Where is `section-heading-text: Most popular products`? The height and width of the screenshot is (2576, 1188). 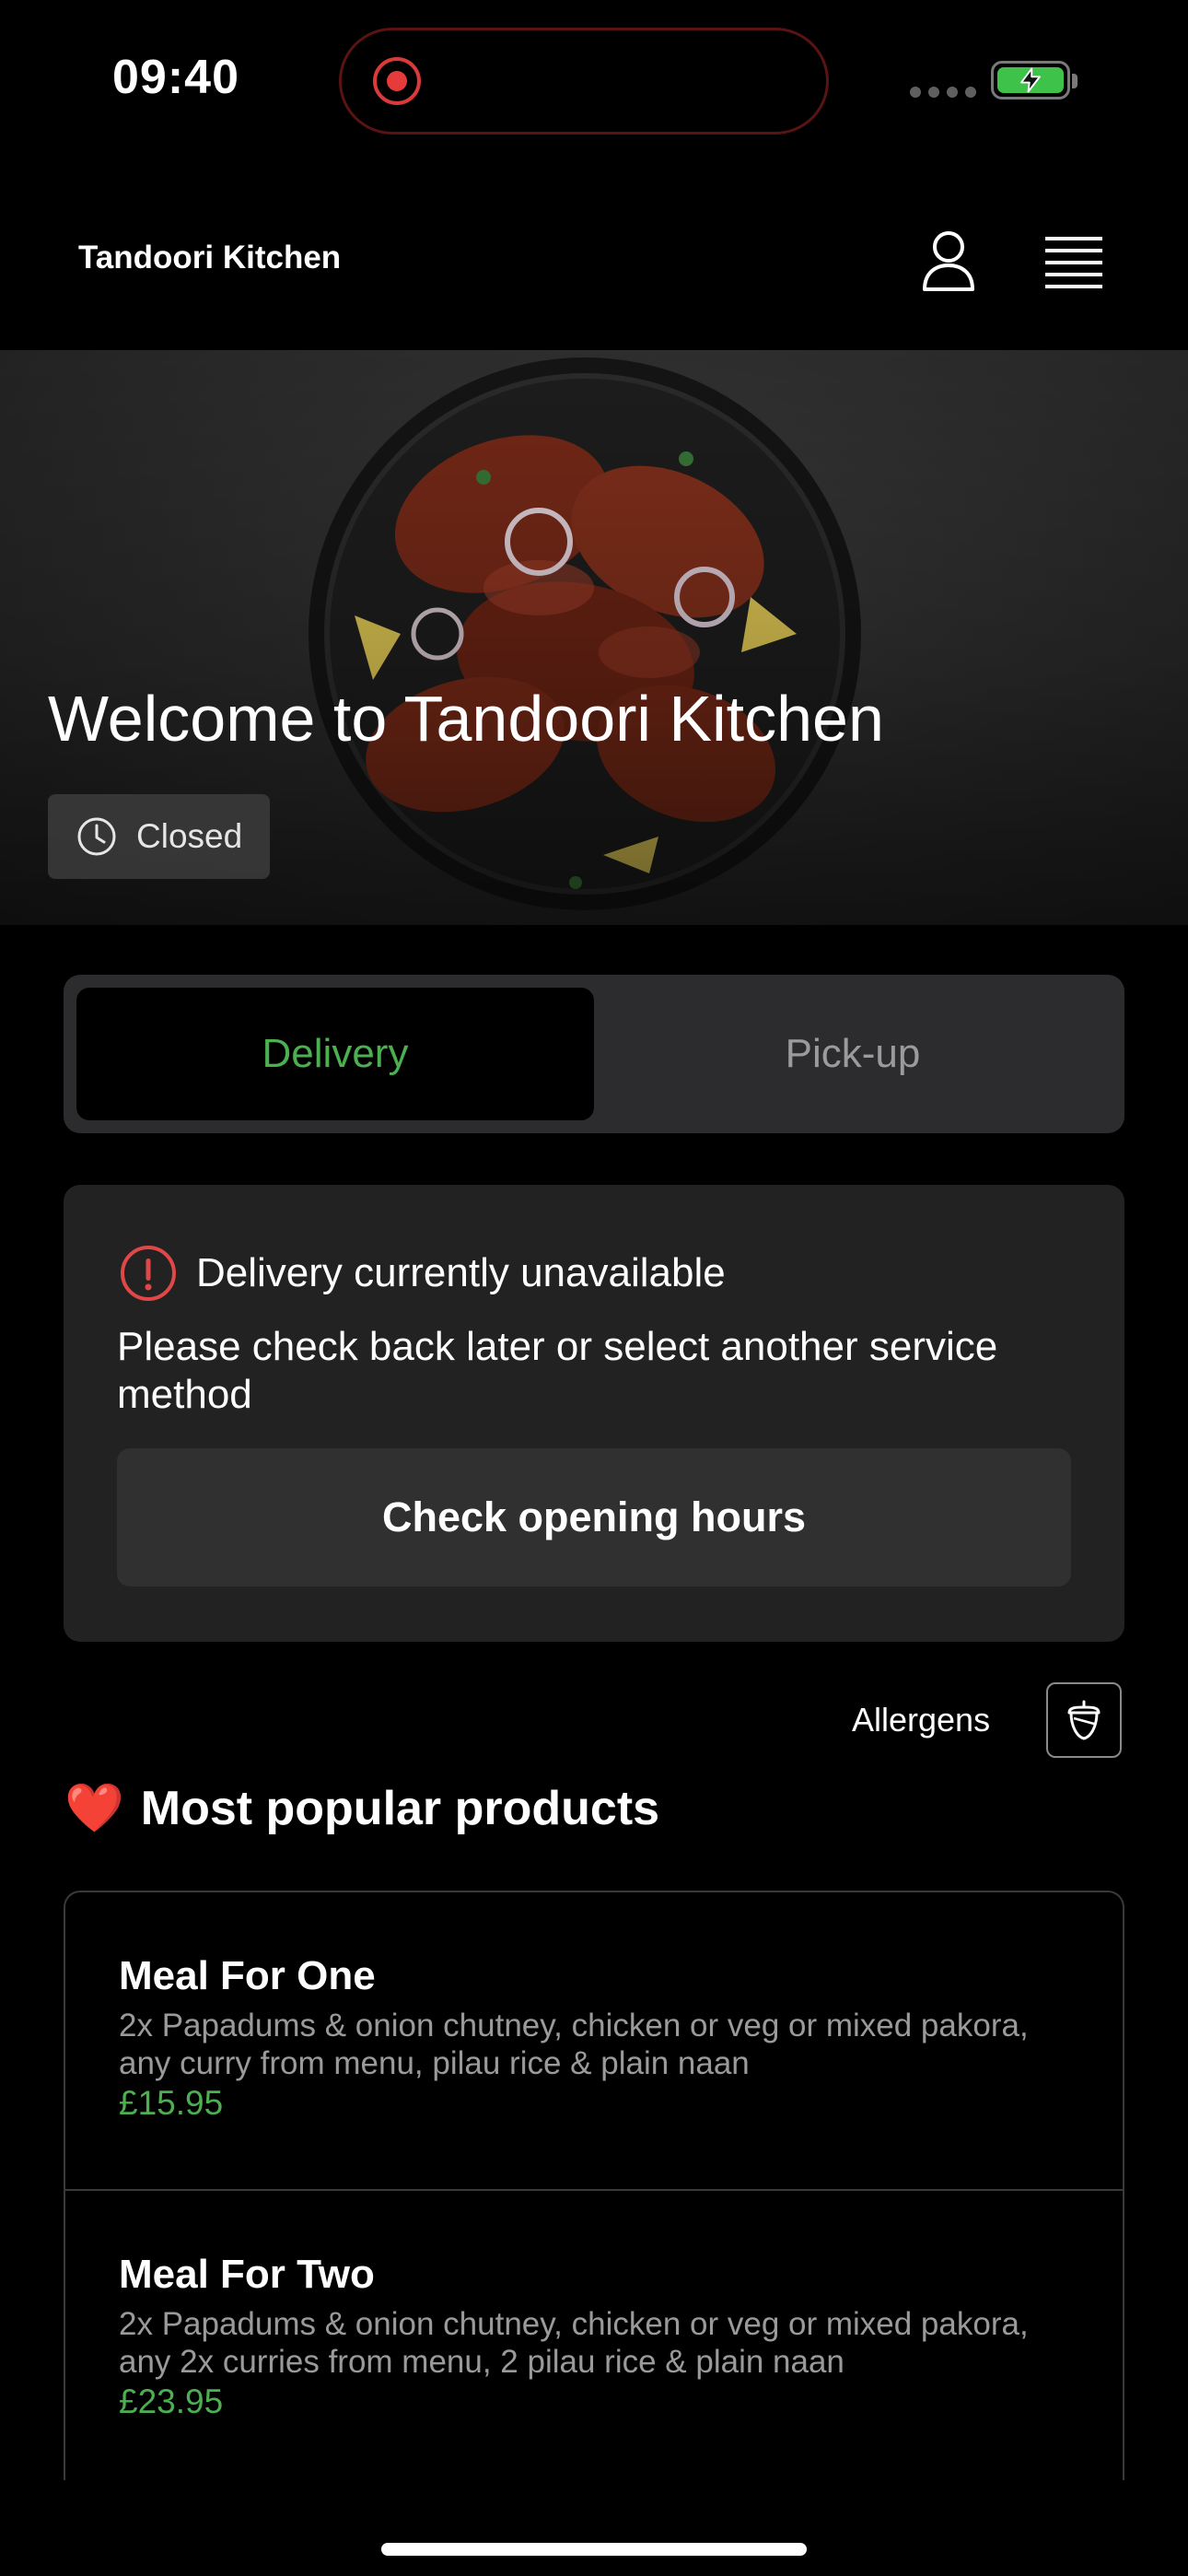 section-heading-text: Most popular products is located at coordinates (400, 1808).